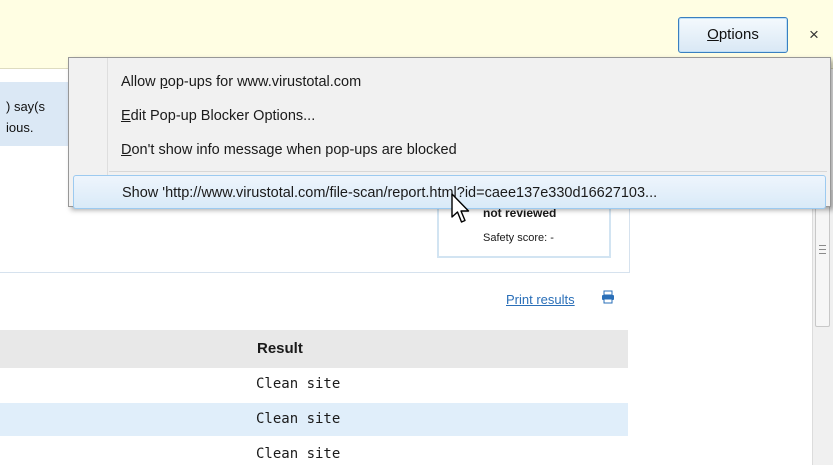  I want to click on menu-item-allow-popups: Allow pop-ups for www.virustotal.com, so click(449, 82).